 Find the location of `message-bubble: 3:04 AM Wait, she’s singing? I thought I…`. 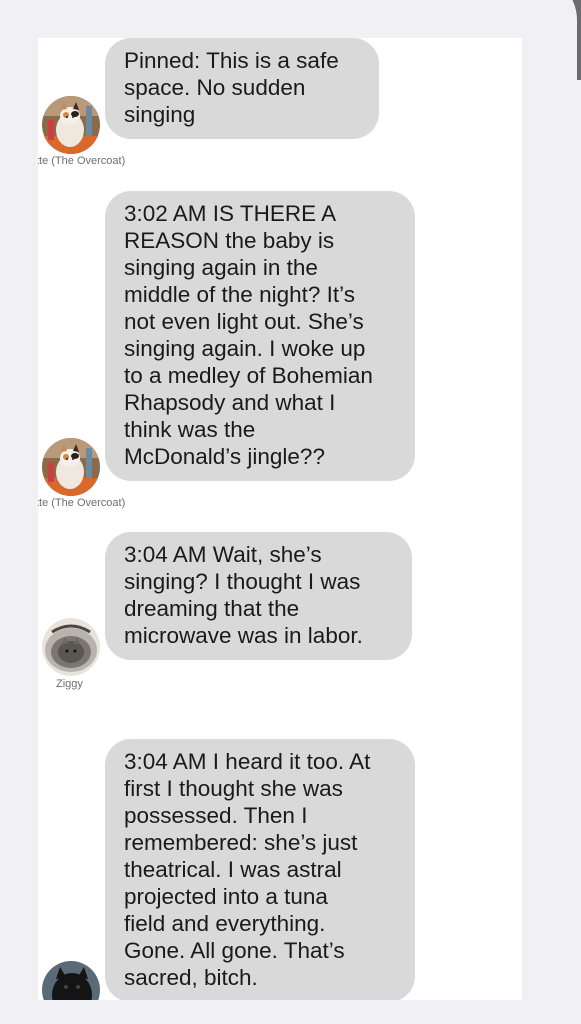

message-bubble: 3:04 AM Wait, she’s singing? I thought I… is located at coordinates (258, 596).